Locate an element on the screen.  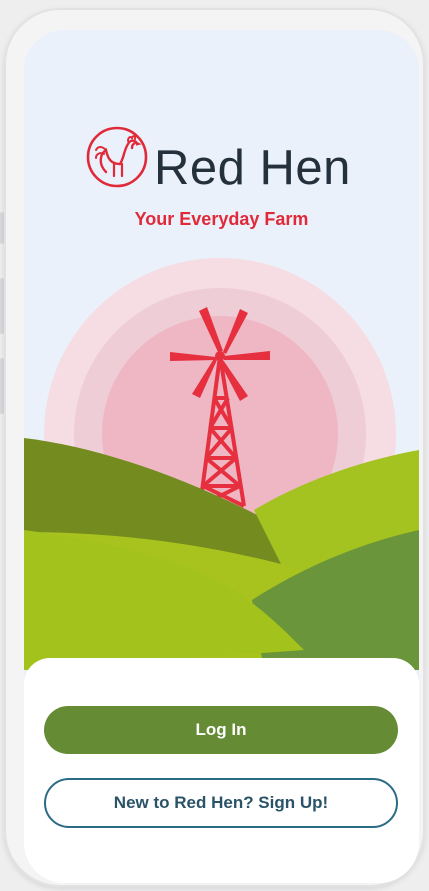
app-title: Red Hen is located at coordinates (252, 168).